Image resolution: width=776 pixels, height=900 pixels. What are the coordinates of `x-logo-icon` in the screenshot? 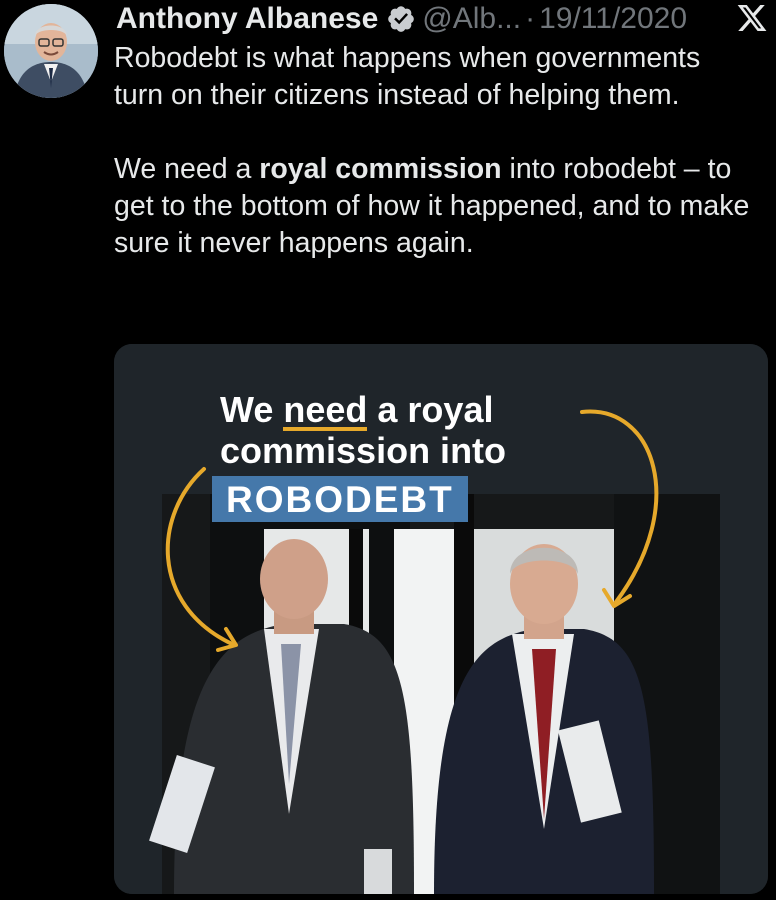 It's located at (752, 18).